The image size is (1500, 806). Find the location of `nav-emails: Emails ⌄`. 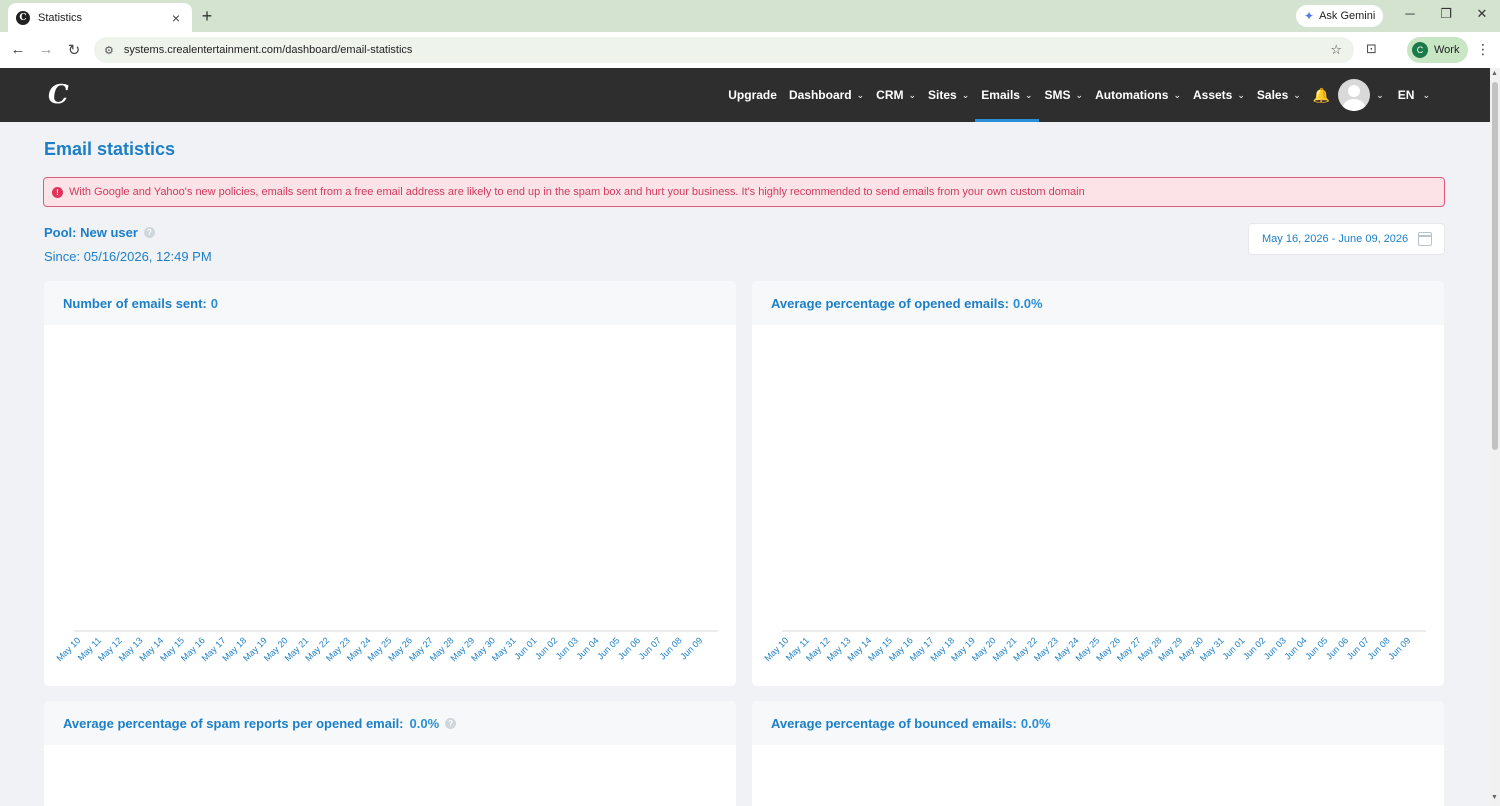

nav-emails: Emails ⌄ is located at coordinates (1007, 95).